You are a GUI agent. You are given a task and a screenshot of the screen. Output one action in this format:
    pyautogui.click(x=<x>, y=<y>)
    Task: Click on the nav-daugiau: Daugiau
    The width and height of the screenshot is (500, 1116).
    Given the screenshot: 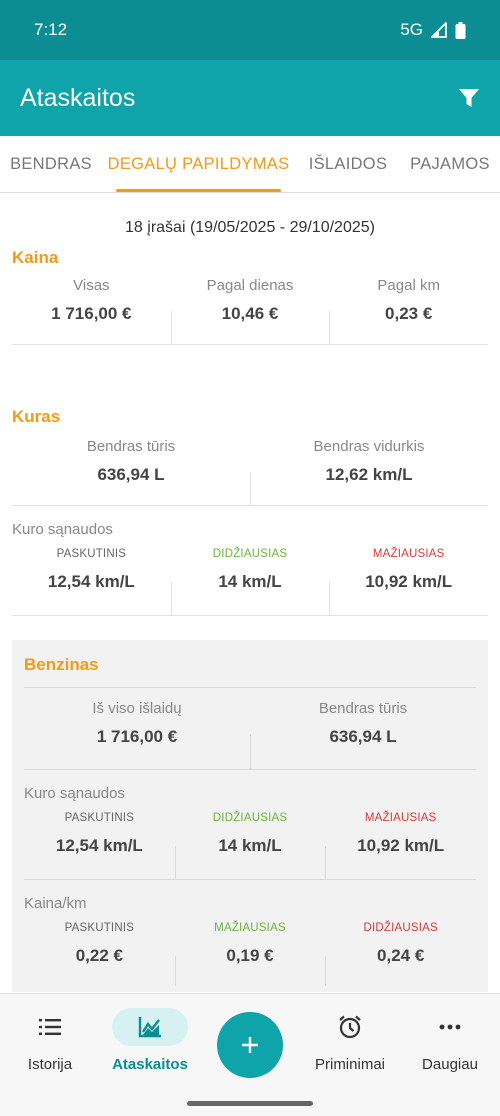 What is the action you would take?
    pyautogui.click(x=450, y=1033)
    